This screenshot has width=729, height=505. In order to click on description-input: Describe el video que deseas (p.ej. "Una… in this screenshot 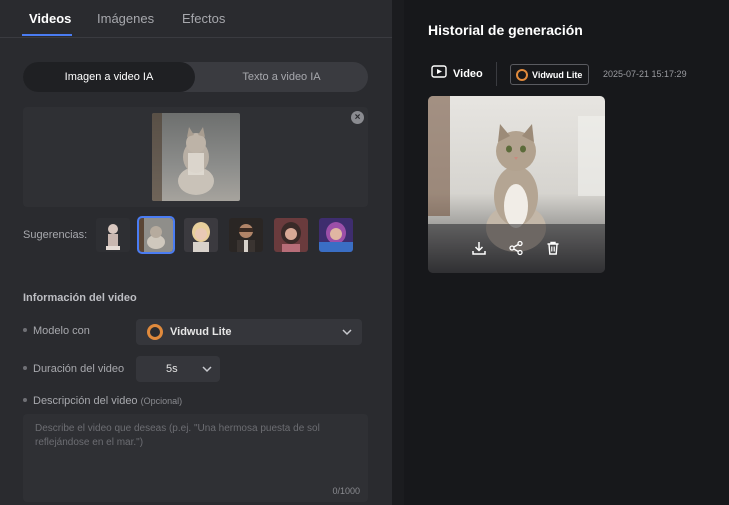, I will do `click(195, 458)`.